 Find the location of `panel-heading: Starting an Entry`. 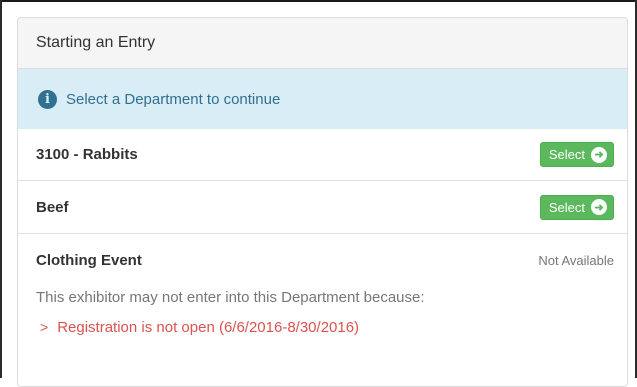

panel-heading: Starting an Entry is located at coordinates (322, 43).